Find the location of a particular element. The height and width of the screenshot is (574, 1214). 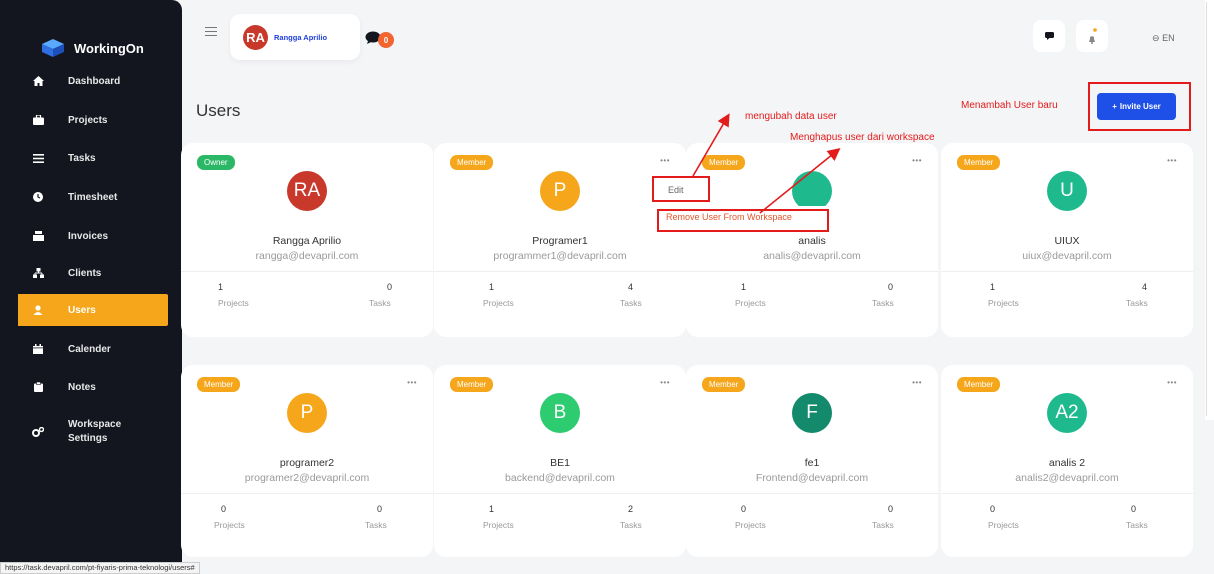

user-name: UIUX is located at coordinates (1067, 241).